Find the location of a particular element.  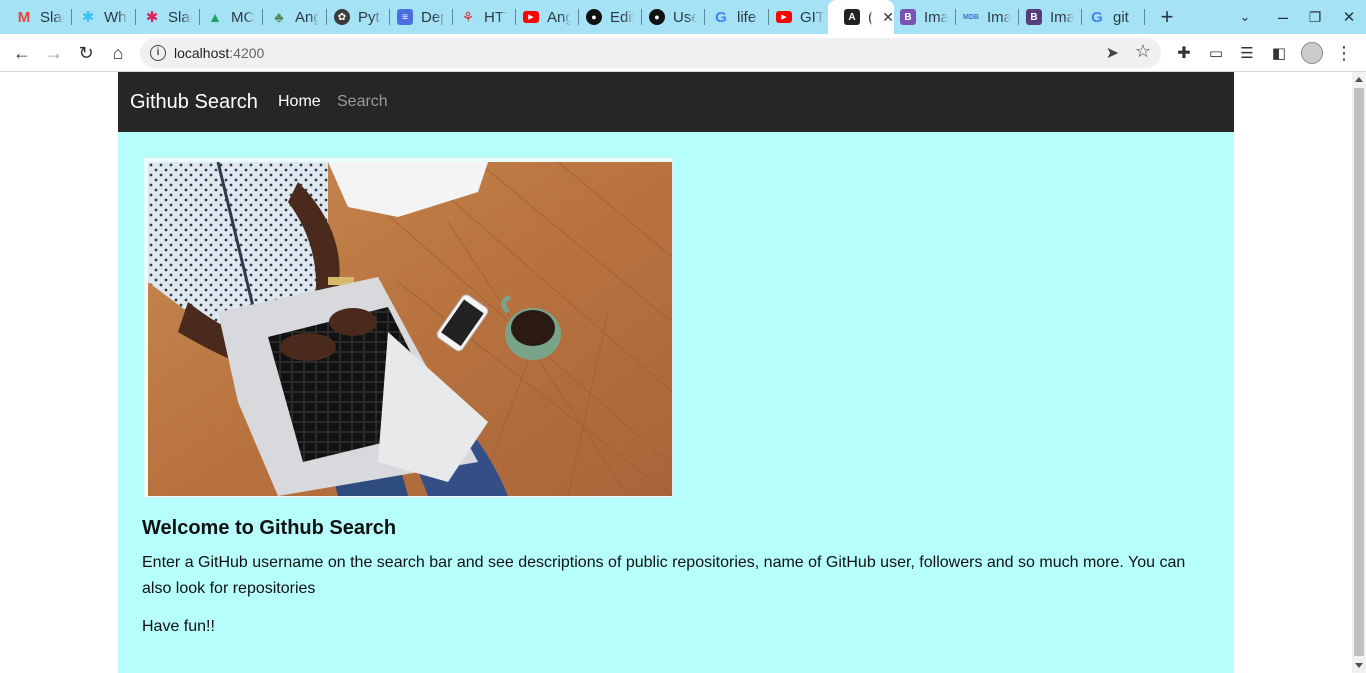

chevron-down-icon: ⌄ is located at coordinates (1245, 17).